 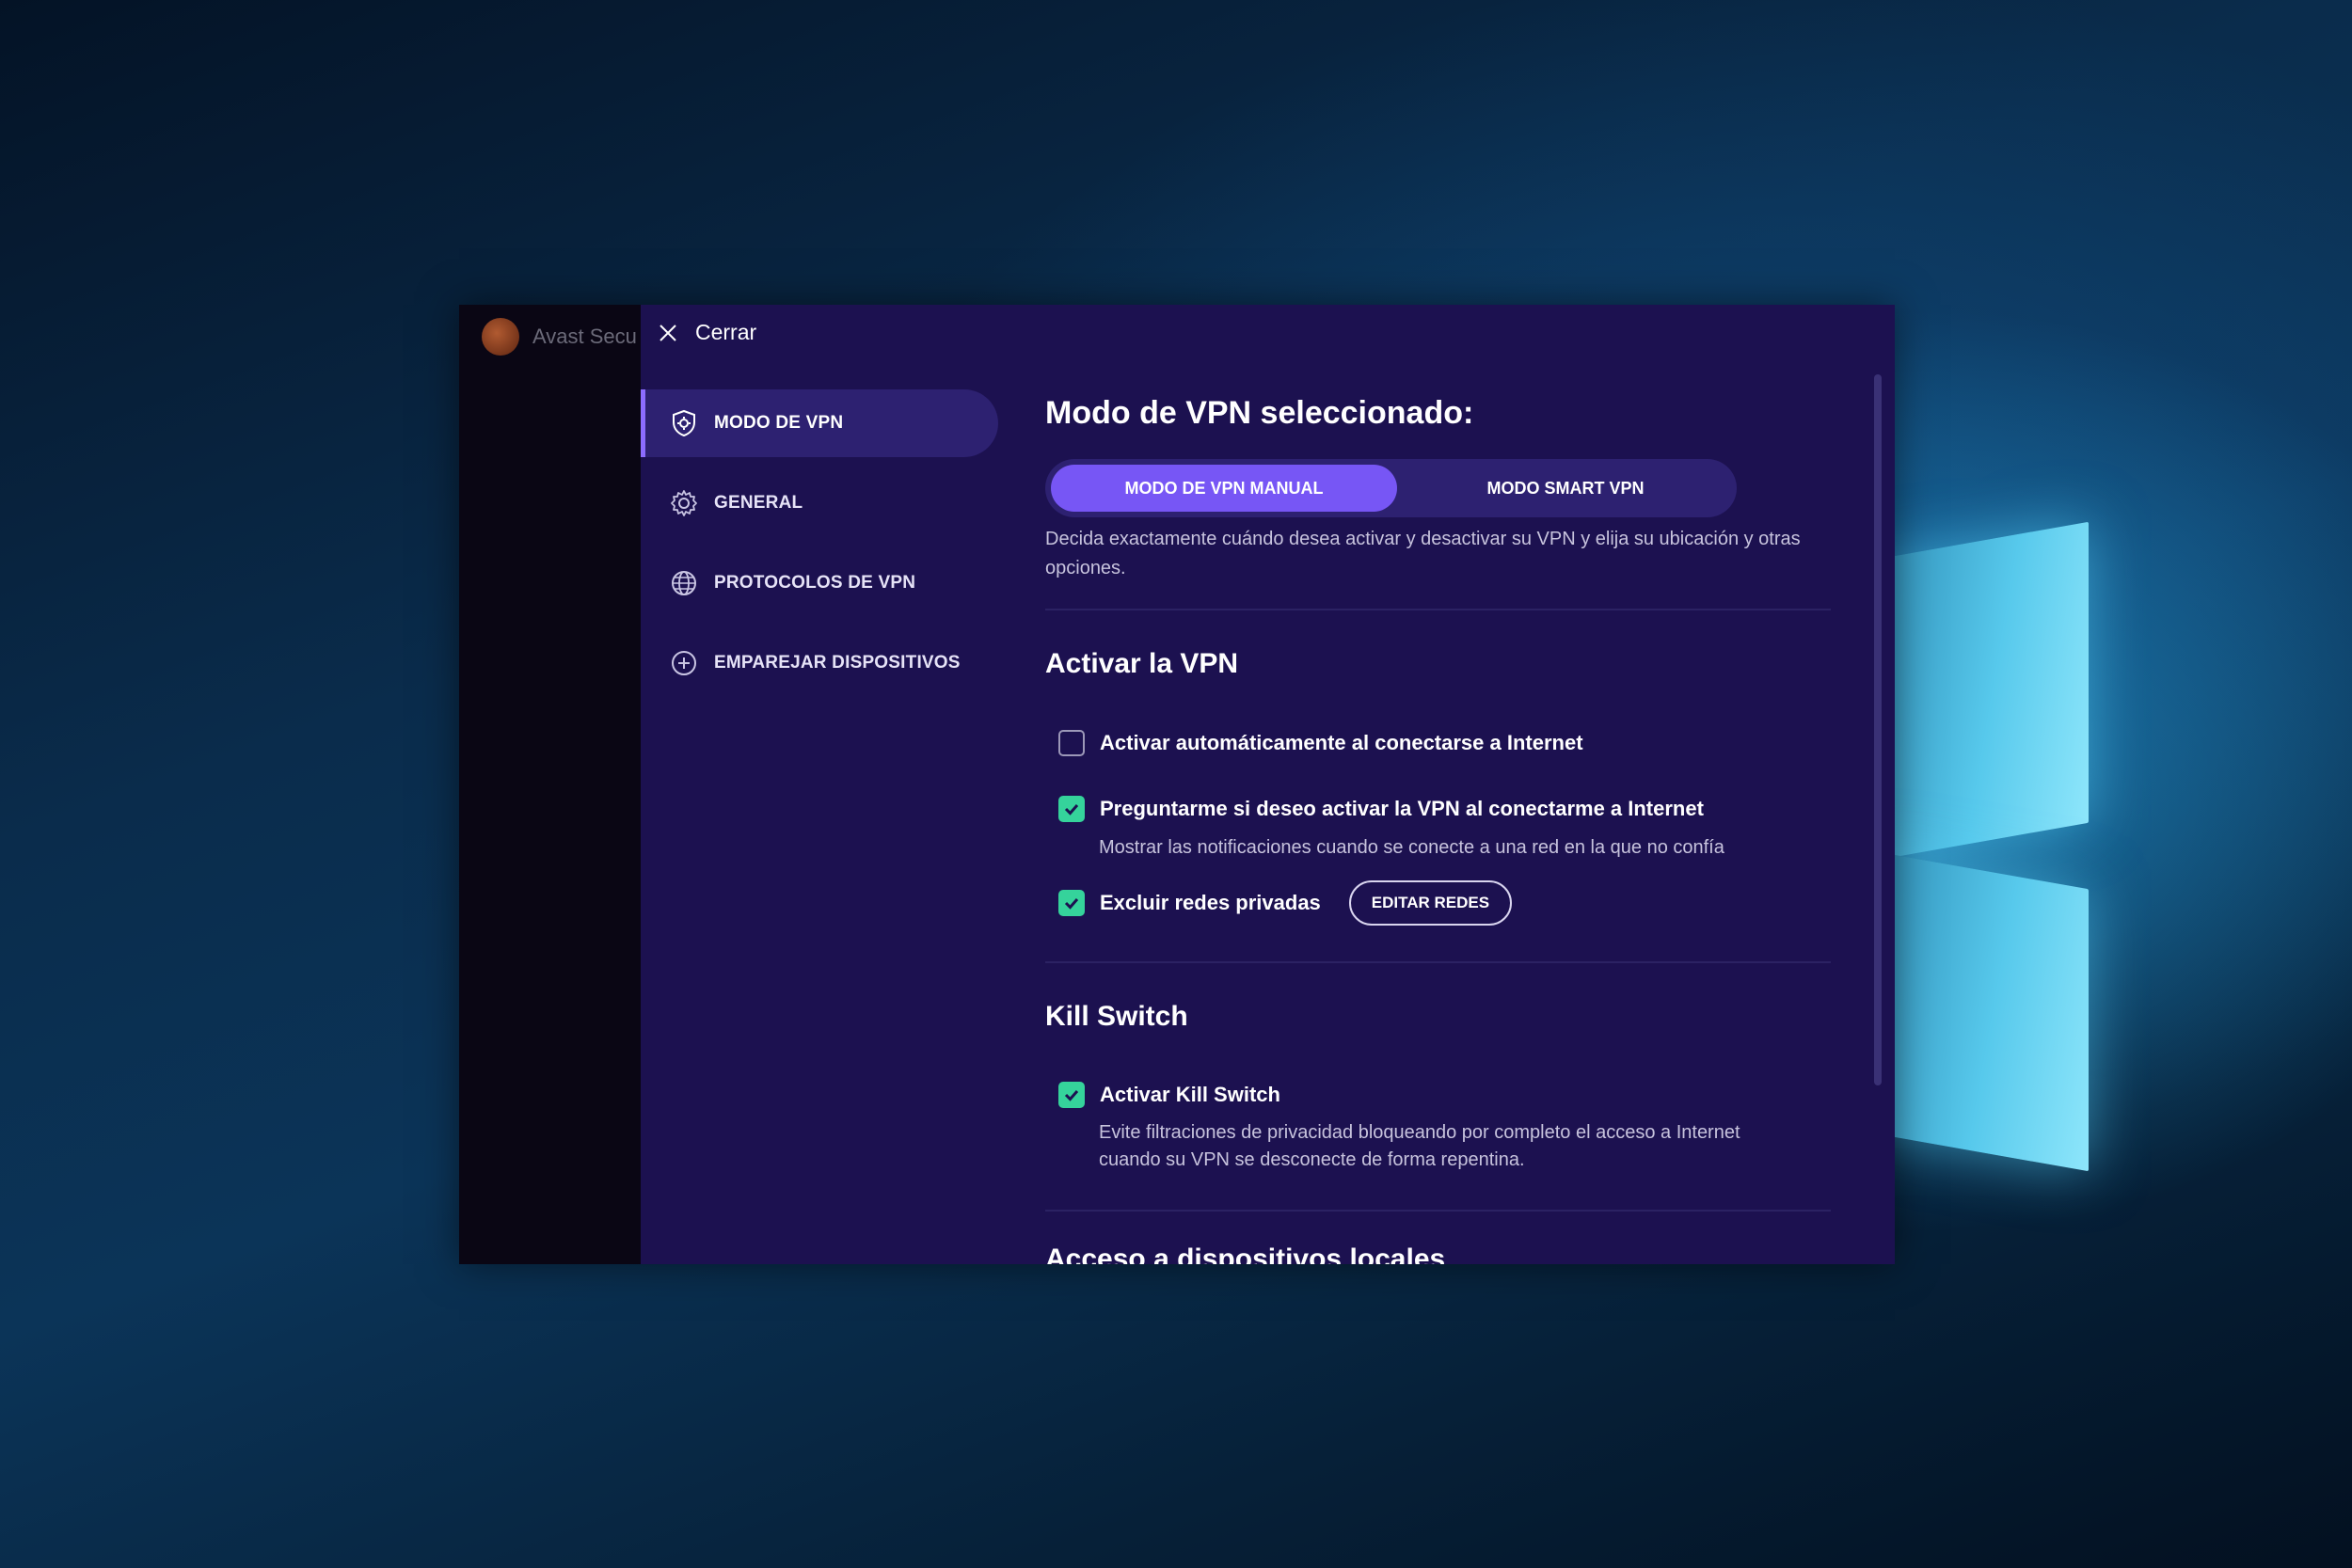 I want to click on app-brand: Avast Secu, so click(x=559, y=337).